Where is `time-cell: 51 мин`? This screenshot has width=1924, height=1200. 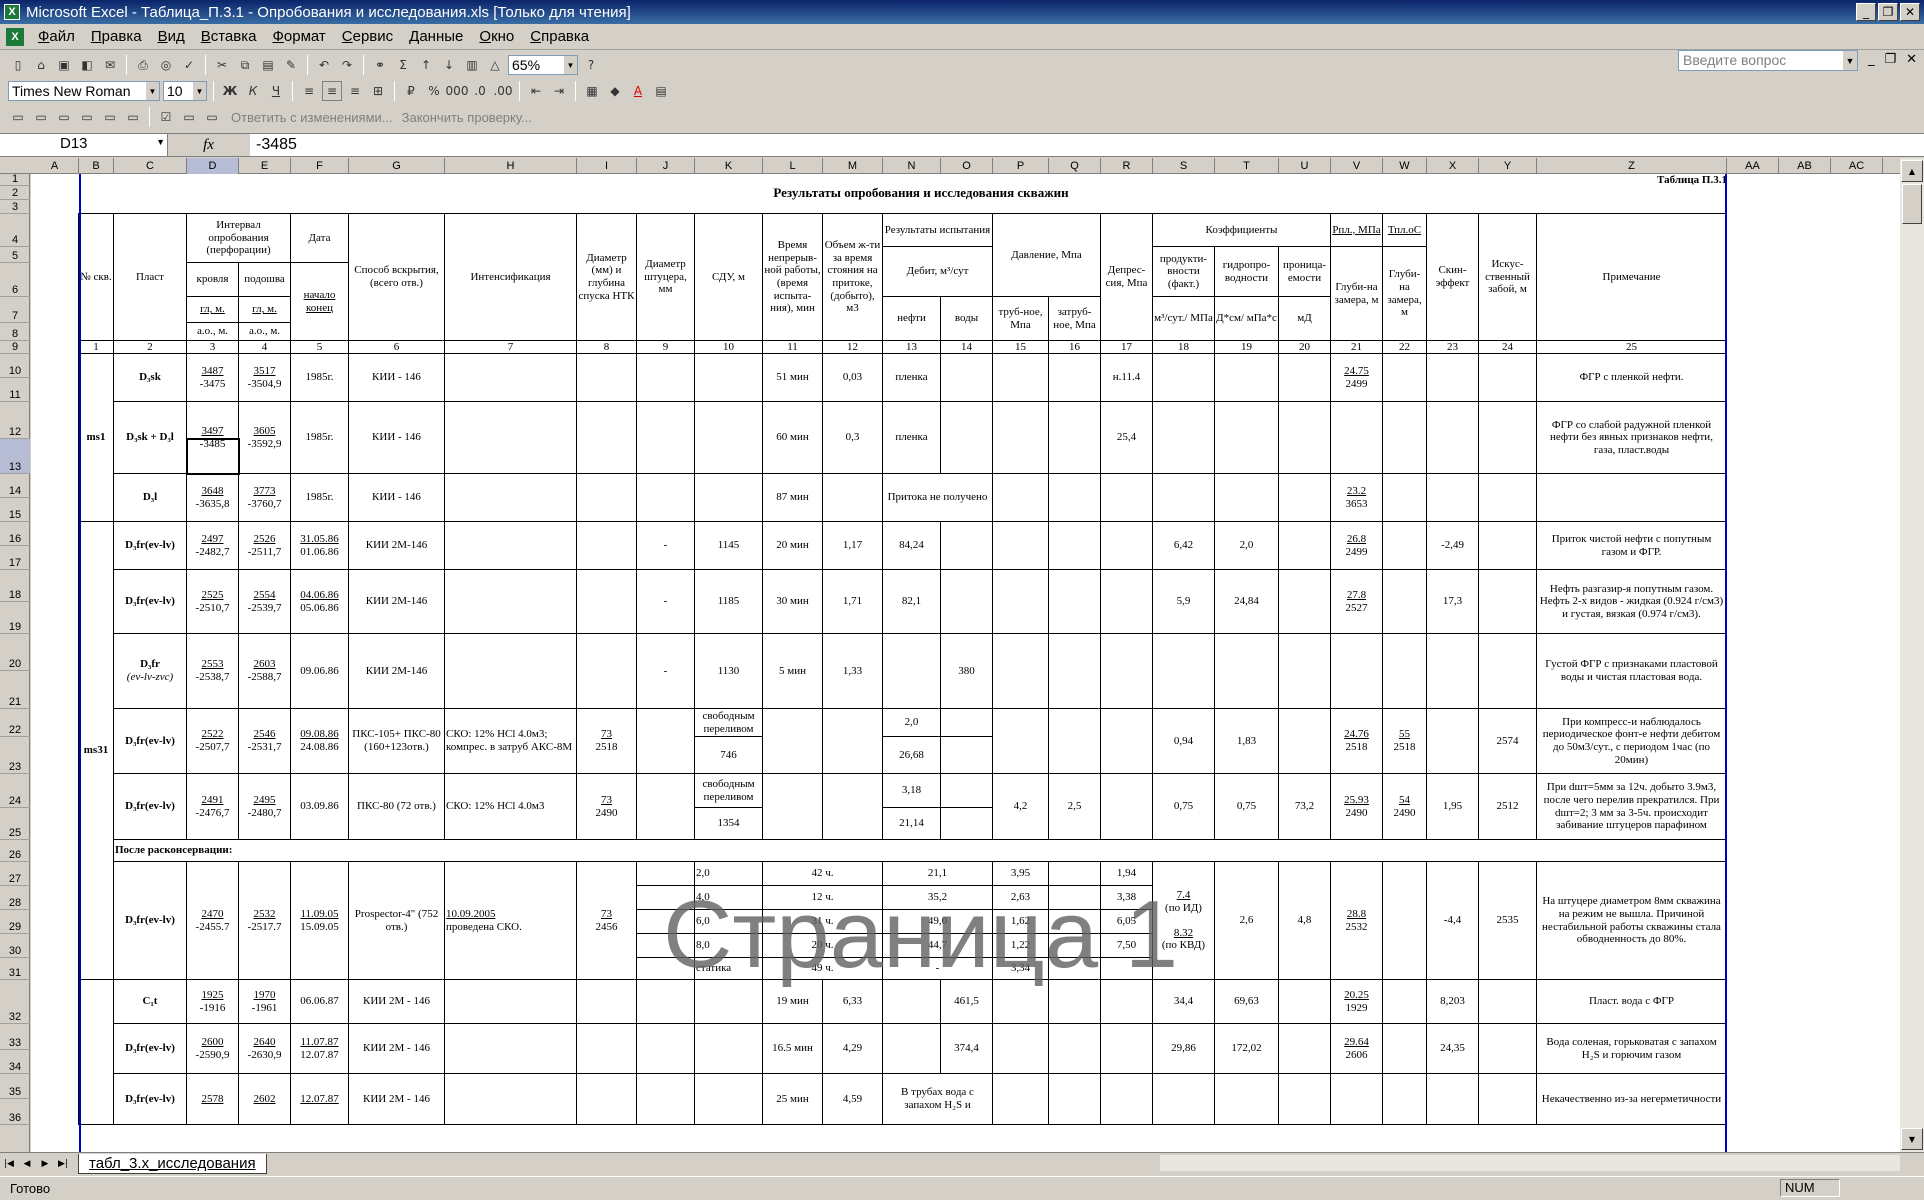
time-cell: 51 мин is located at coordinates (792, 377).